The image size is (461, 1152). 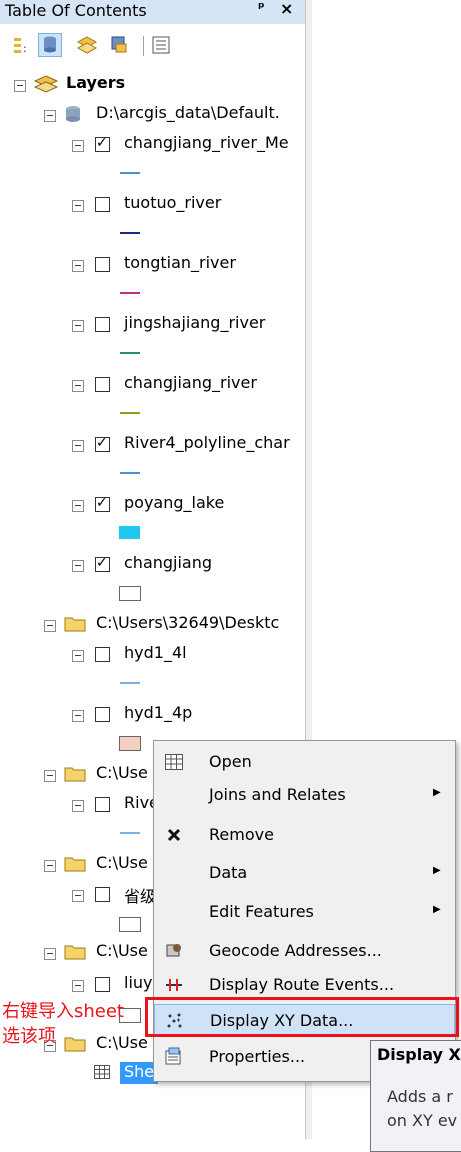 I want to click on annotation-line1: 右键导入sheet, so click(x=63, y=1011).